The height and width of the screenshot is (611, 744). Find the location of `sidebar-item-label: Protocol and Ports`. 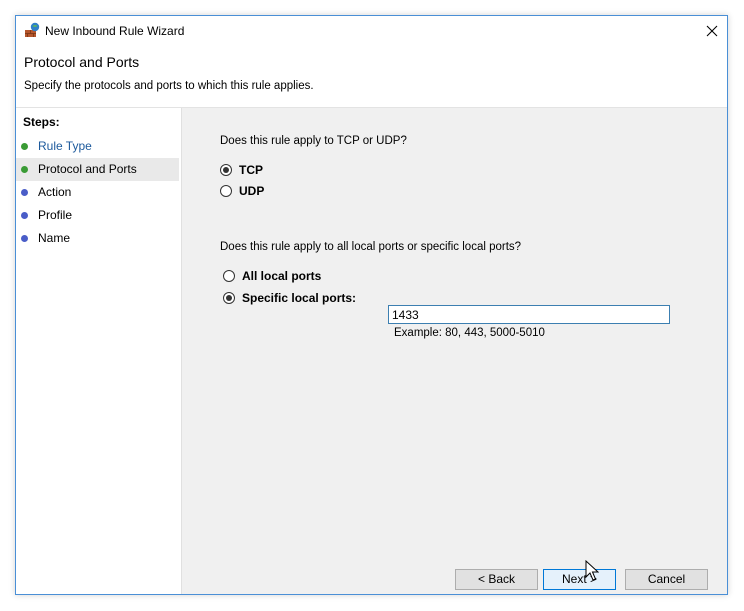

sidebar-item-label: Protocol and Ports is located at coordinates (87, 169).